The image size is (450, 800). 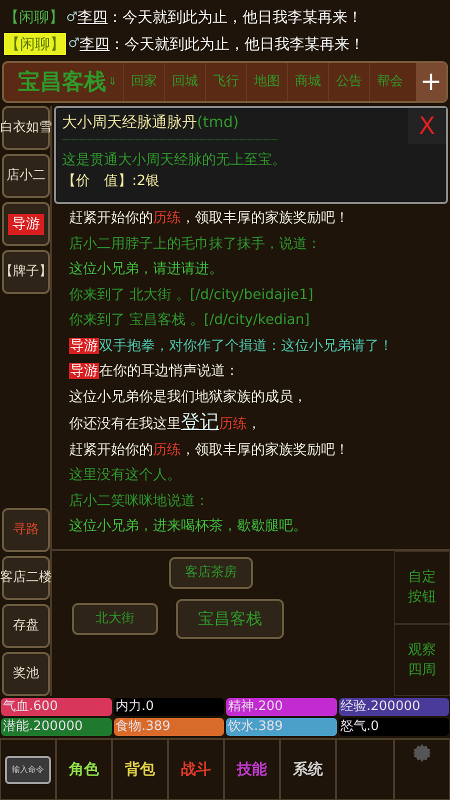 I want to click on side-button: 白衣如雪, so click(x=26, y=128).